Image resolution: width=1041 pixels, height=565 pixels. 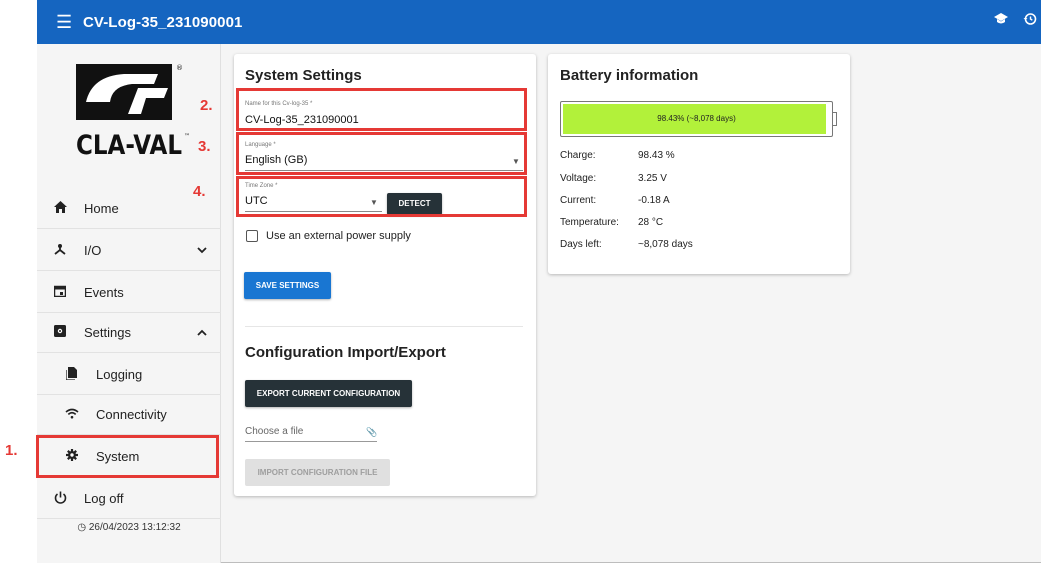 I want to click on battery-row-label: Days left:, so click(x=581, y=244).